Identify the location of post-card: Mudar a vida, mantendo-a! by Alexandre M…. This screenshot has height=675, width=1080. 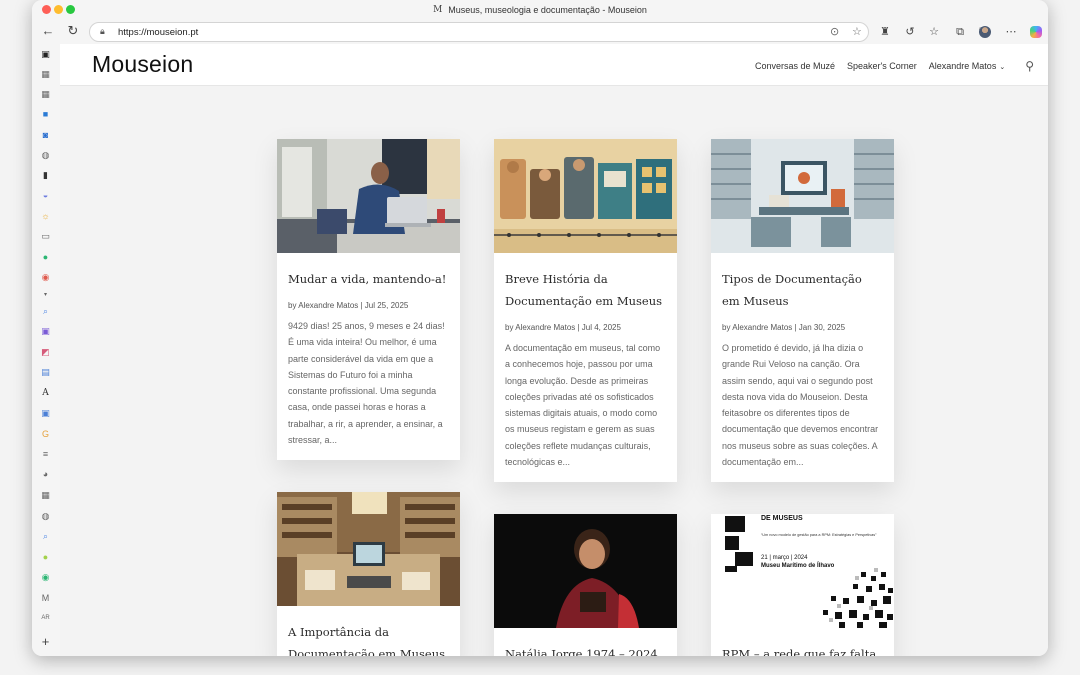
(368, 300).